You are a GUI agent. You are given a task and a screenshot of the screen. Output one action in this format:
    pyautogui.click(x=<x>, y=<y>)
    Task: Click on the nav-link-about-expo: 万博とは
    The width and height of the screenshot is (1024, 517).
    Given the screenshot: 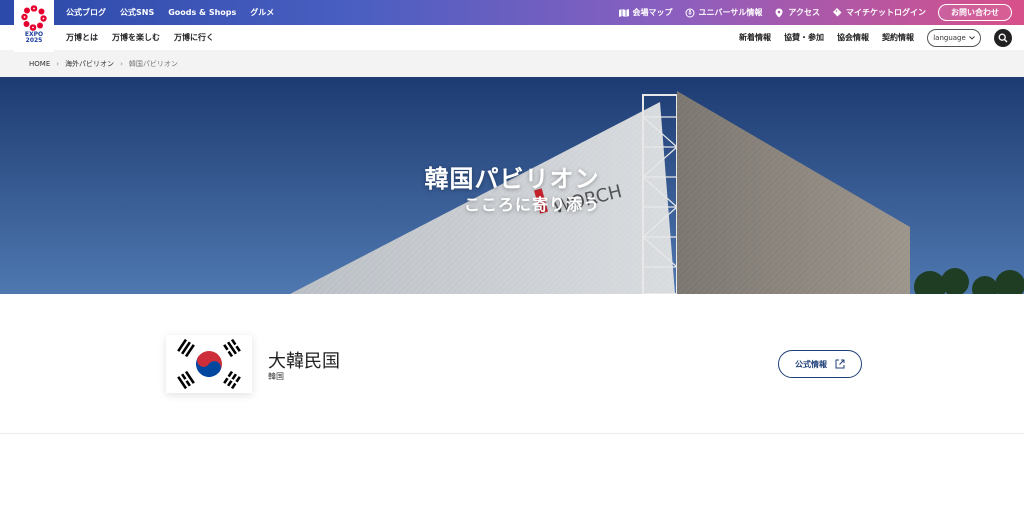 What is the action you would take?
    pyautogui.click(x=82, y=37)
    